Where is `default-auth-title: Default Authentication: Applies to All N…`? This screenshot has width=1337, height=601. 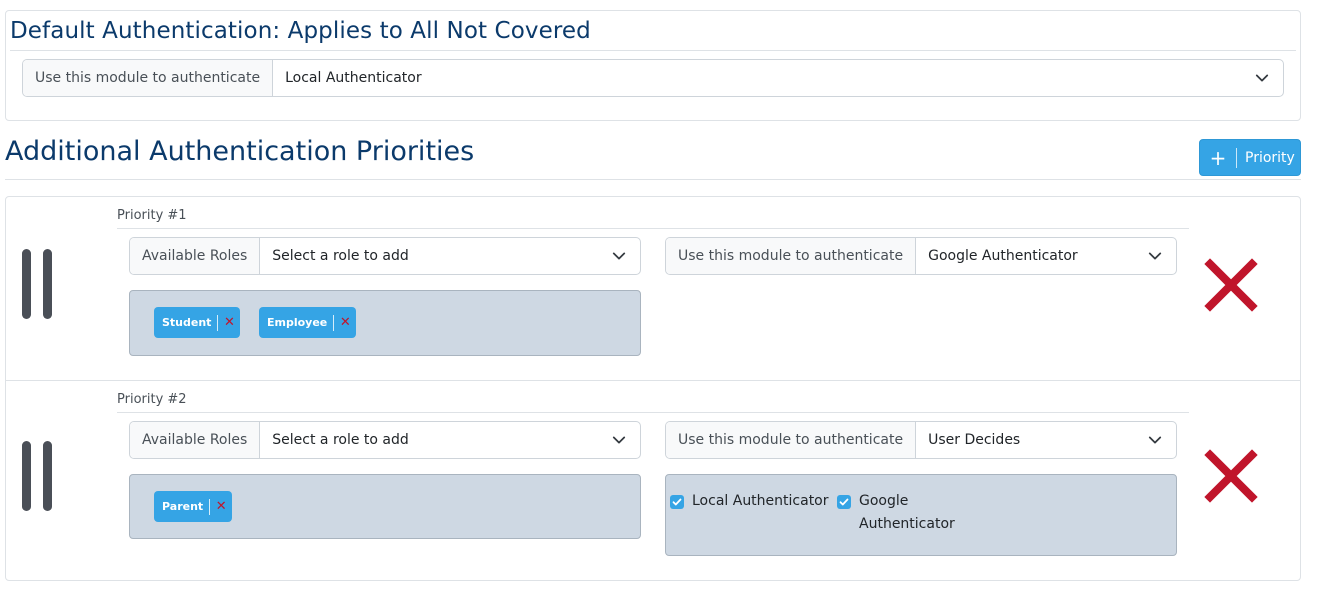
default-auth-title: Default Authentication: Applies to All N… is located at coordinates (300, 31).